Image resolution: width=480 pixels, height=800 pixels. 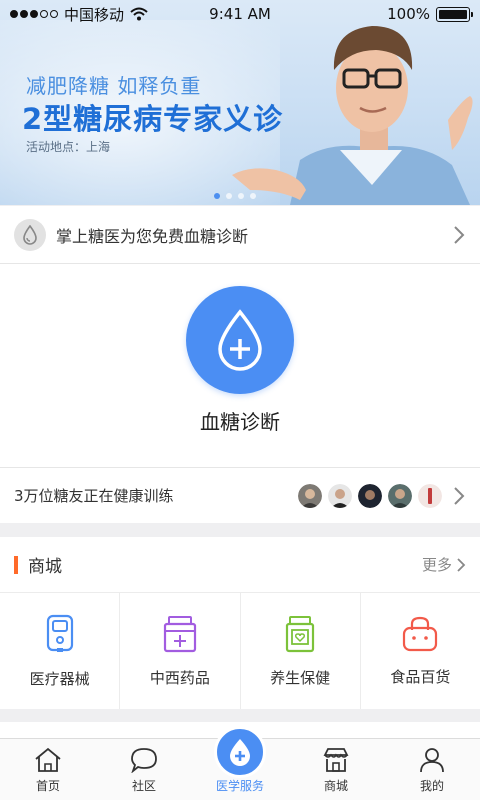 I want to click on tab-community: 社区, so click(x=144, y=769).